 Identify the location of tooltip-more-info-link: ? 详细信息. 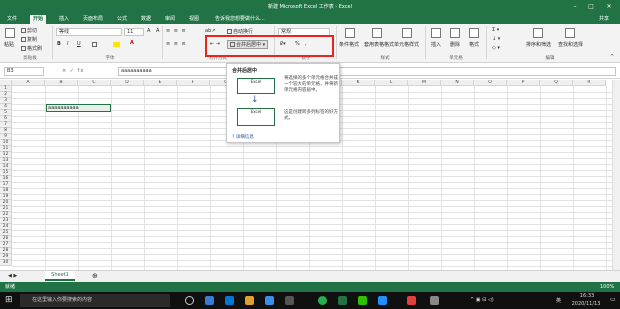
(243, 137).